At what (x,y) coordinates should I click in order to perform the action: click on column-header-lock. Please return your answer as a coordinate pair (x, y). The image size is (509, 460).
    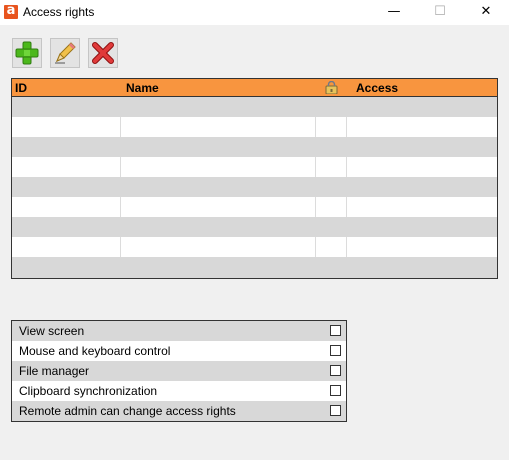
    Looking at the image, I should click on (331, 88).